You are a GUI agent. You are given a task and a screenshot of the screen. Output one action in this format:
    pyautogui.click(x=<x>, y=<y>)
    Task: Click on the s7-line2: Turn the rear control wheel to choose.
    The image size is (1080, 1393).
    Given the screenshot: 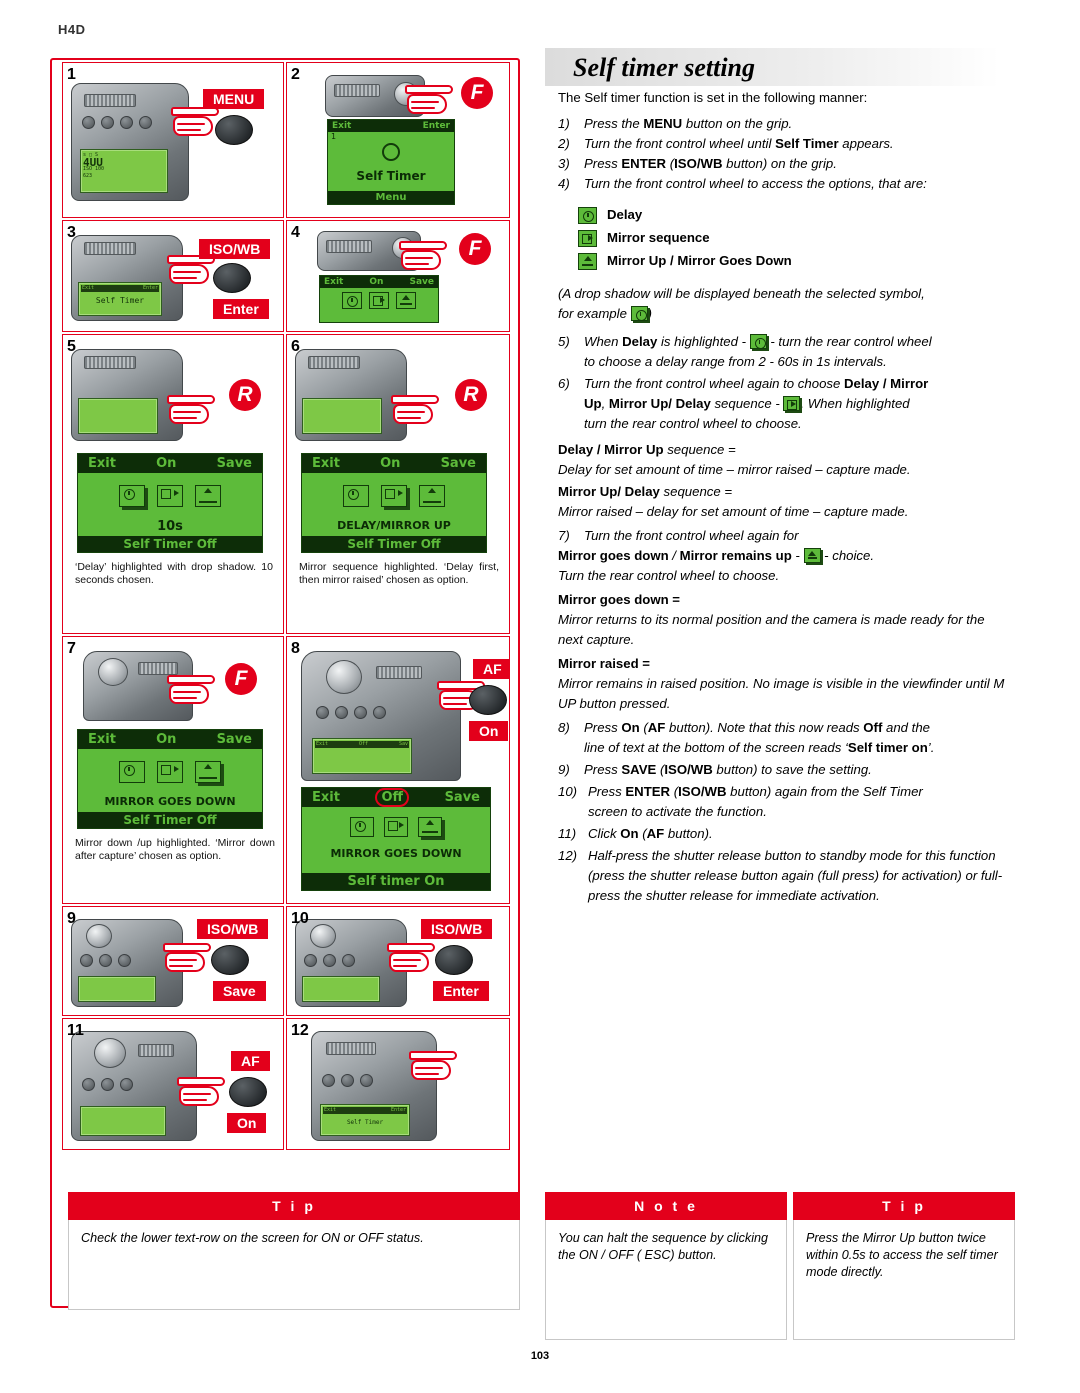 What is the action you would take?
    pyautogui.click(x=669, y=575)
    